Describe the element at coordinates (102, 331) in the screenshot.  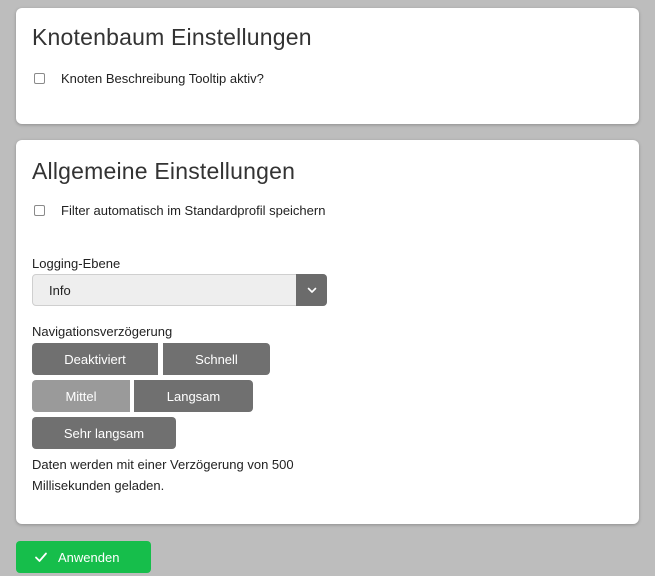
I see `navigation-delay-label: Navigationsverzögerung` at that location.